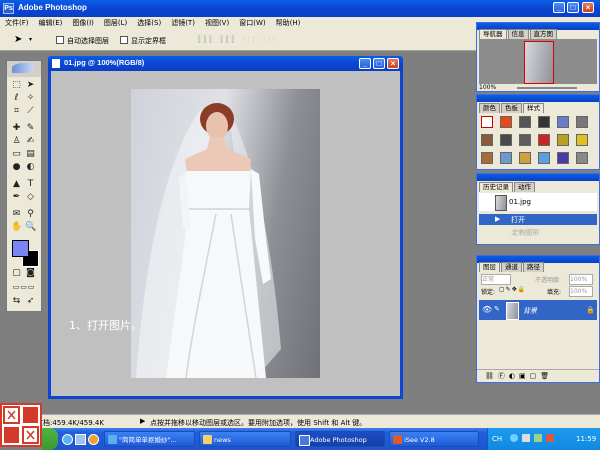 This screenshot has width=600, height=450. What do you see at coordinates (83, 23) in the screenshot?
I see `menu-image: 图像(I)` at bounding box center [83, 23].